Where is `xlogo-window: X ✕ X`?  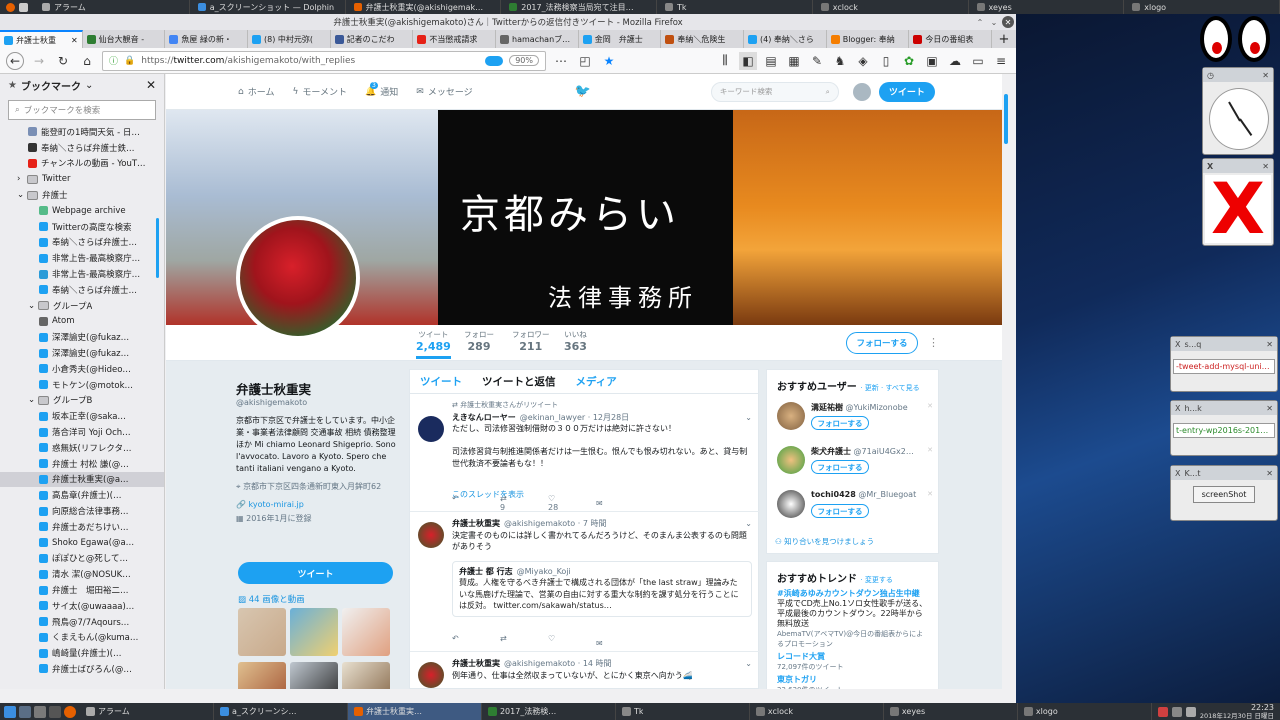 xlogo-window: X ✕ X is located at coordinates (1238, 202).